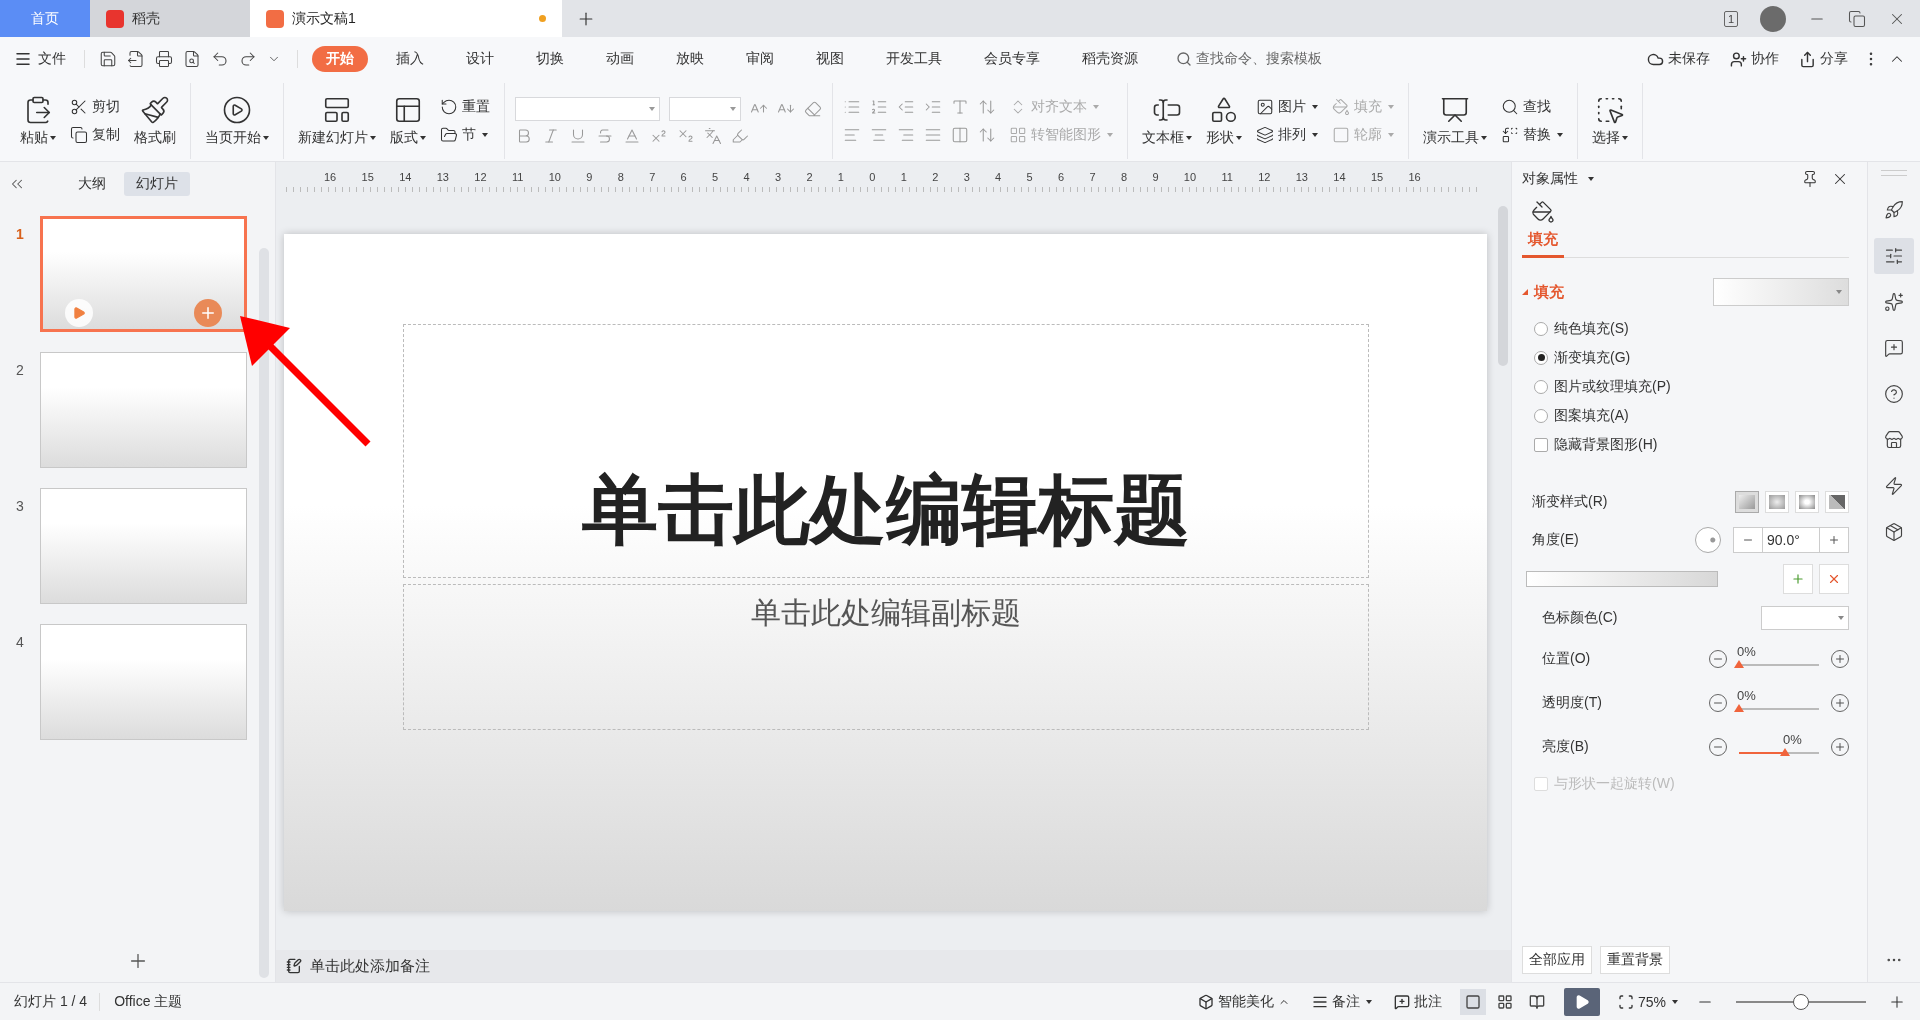  Describe the element at coordinates (879, 107) in the screenshot. I see `numbered-list-icon` at that location.